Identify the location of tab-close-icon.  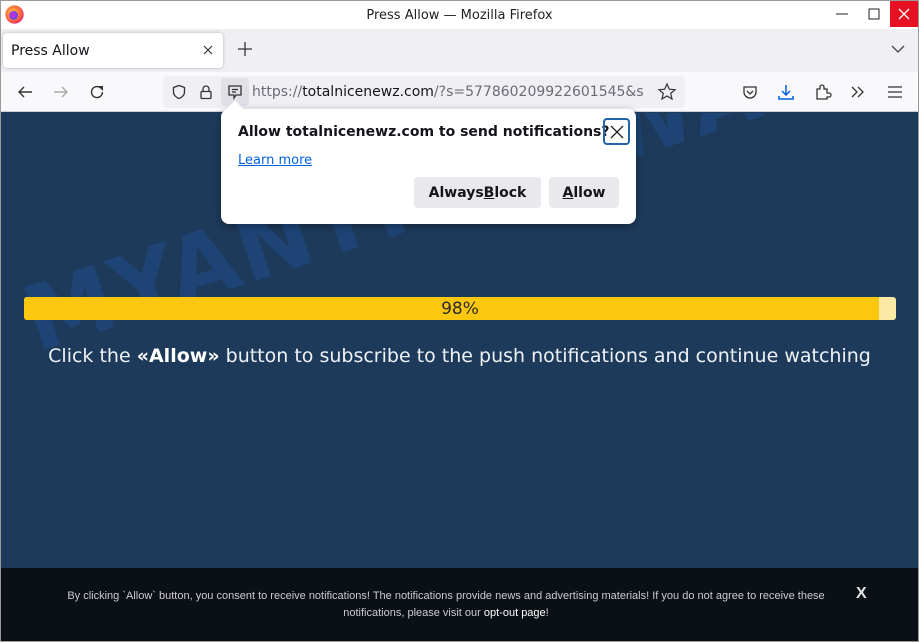
(208, 50).